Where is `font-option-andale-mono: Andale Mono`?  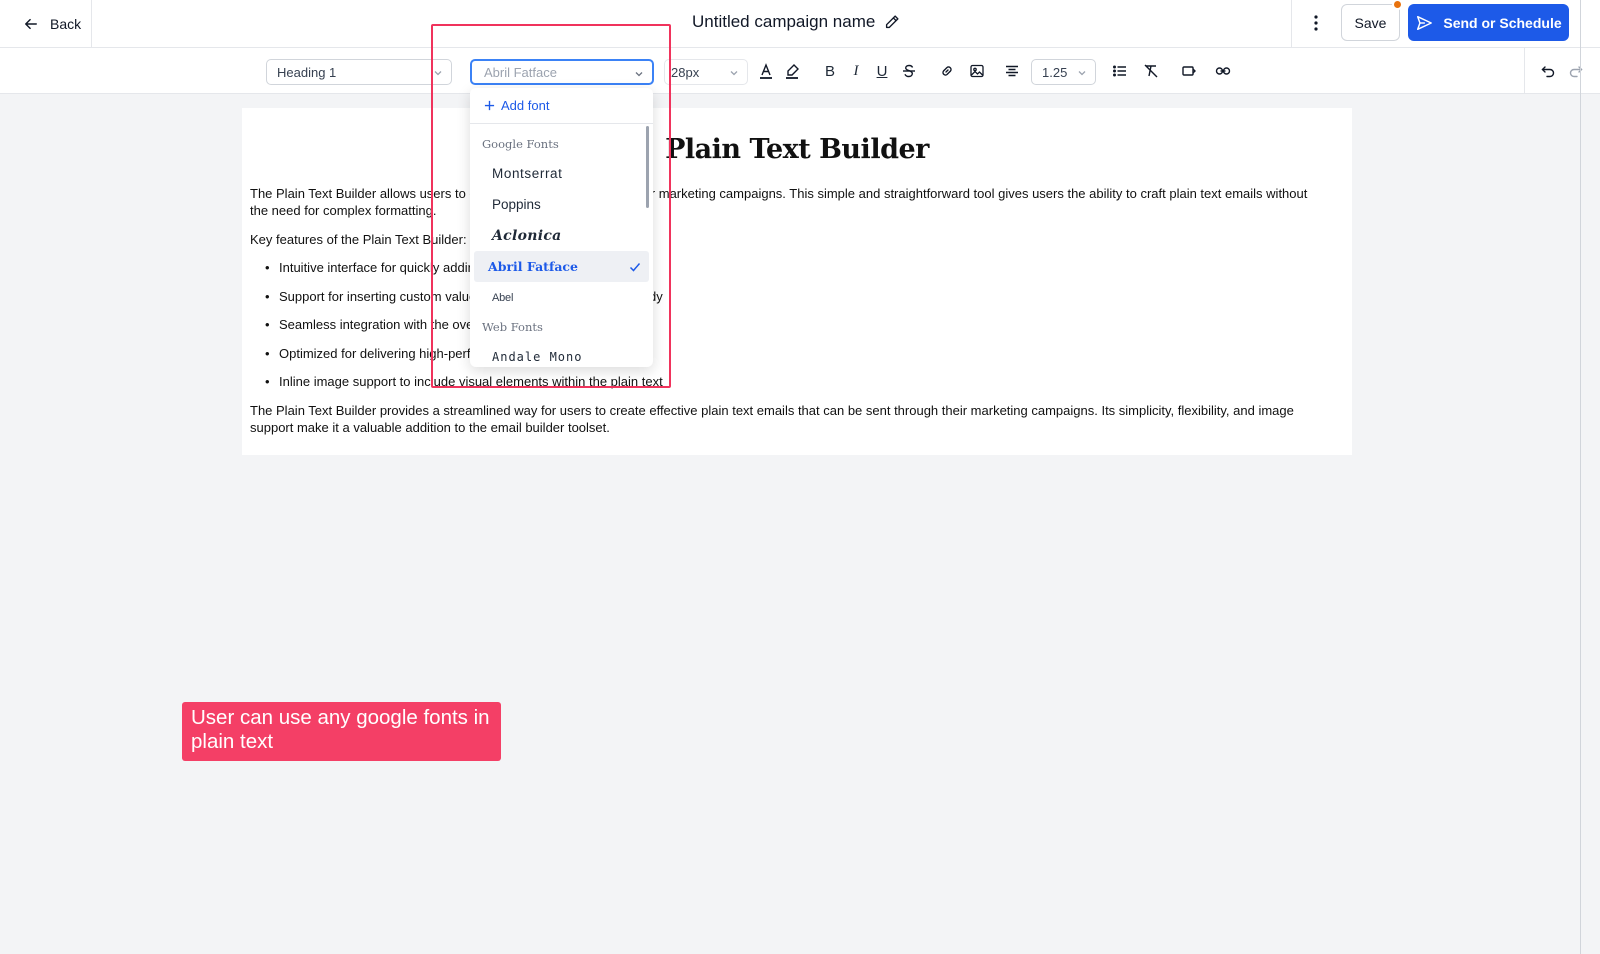 font-option-andale-mono: Andale Mono is located at coordinates (561, 354).